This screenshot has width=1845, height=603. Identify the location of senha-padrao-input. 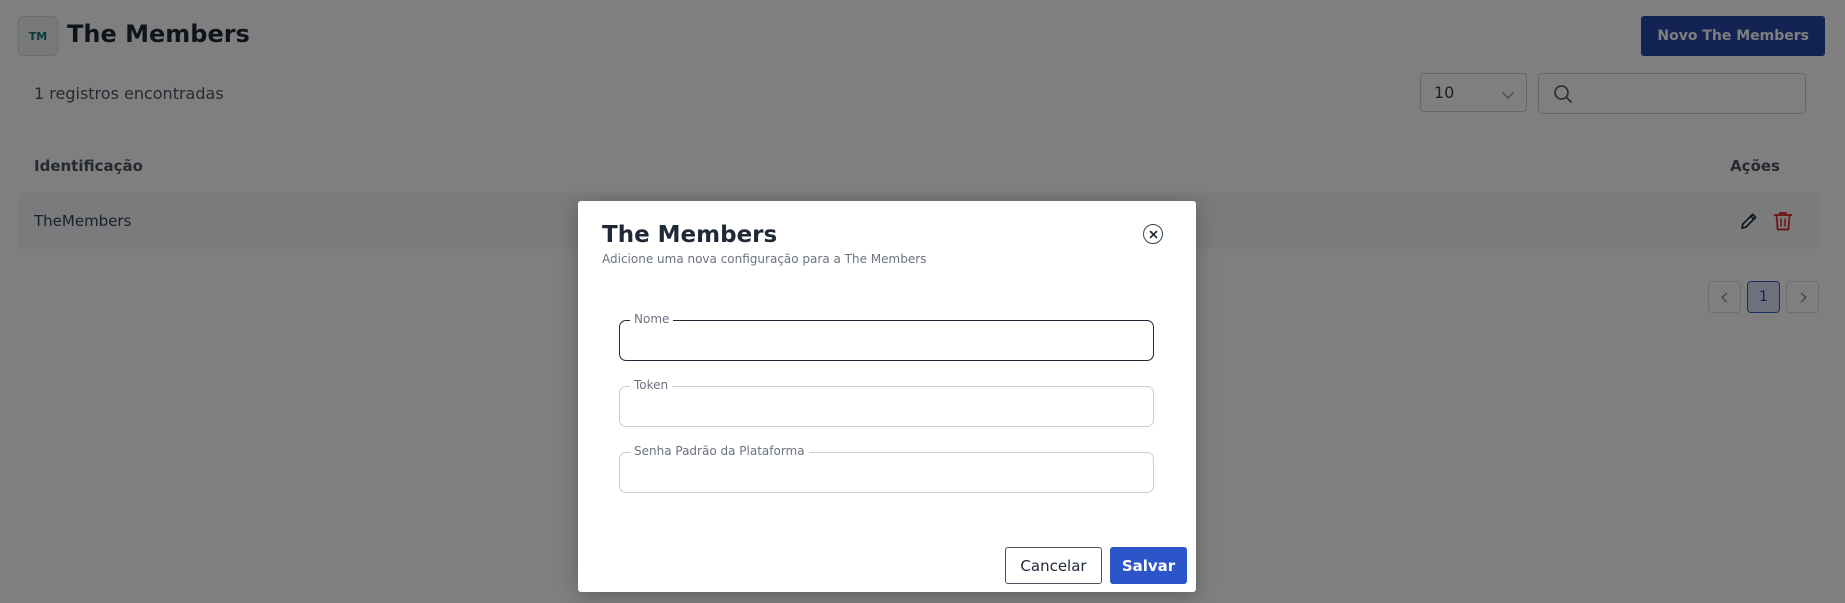
(886, 473).